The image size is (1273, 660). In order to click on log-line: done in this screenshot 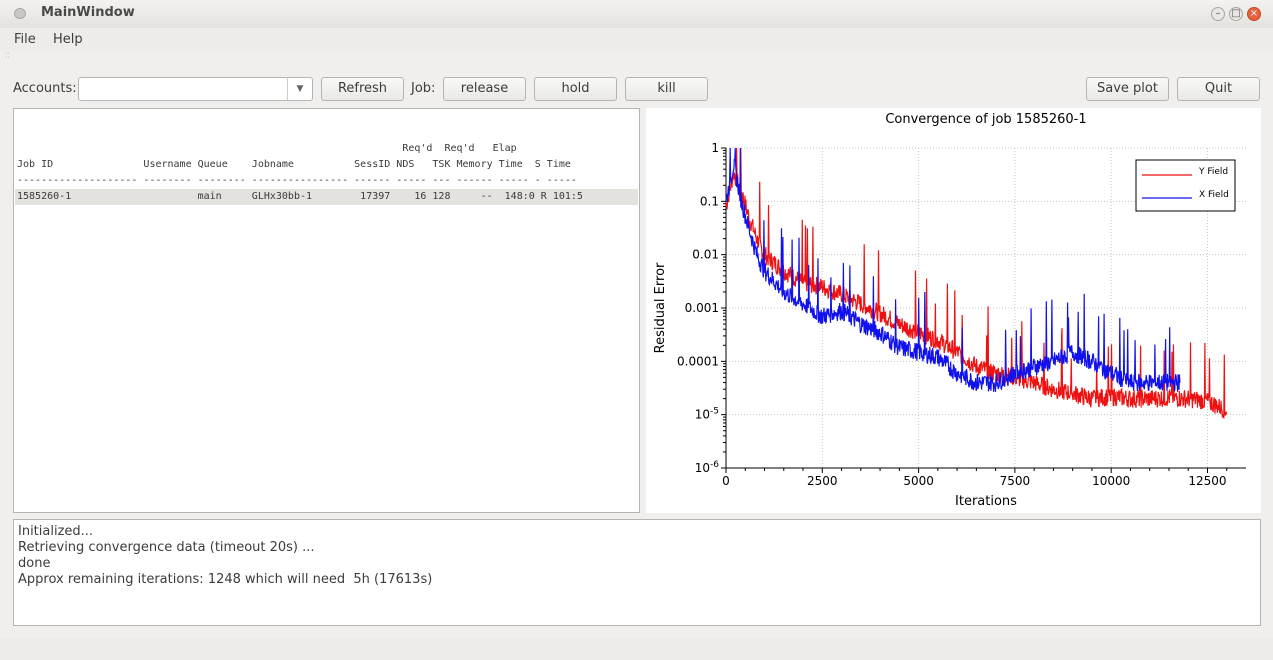, I will do `click(34, 563)`.